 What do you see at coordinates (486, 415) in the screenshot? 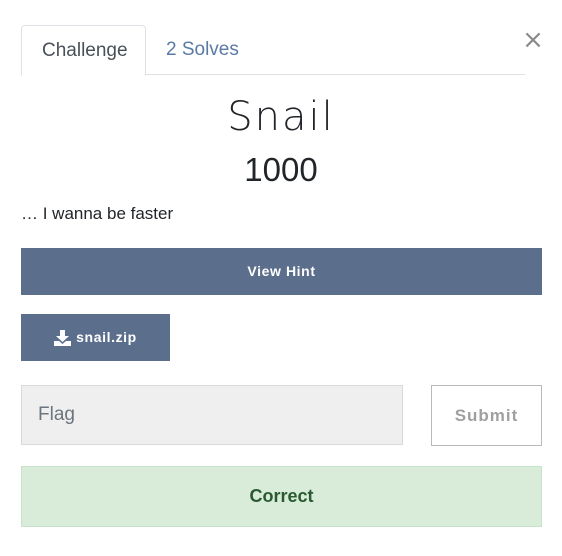
I see `submit-button: Submit` at bounding box center [486, 415].